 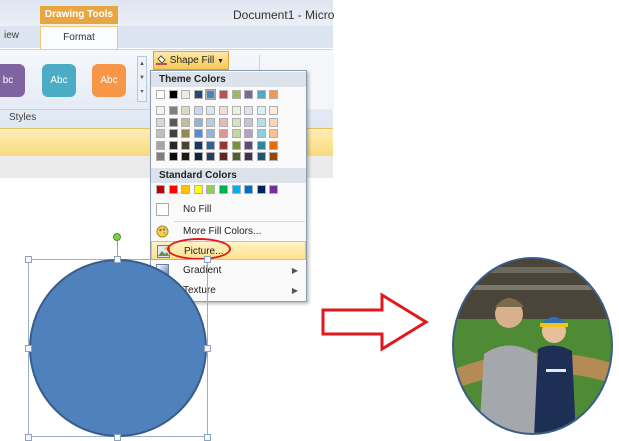 What do you see at coordinates (294, 290) in the screenshot?
I see `submenu-arrow-icon: ▶` at bounding box center [294, 290].